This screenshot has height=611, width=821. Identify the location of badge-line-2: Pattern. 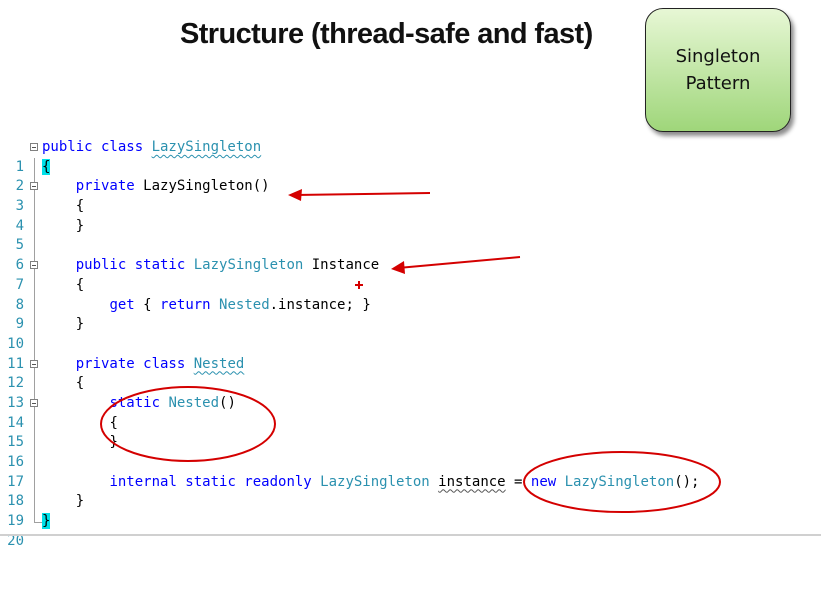
(718, 83).